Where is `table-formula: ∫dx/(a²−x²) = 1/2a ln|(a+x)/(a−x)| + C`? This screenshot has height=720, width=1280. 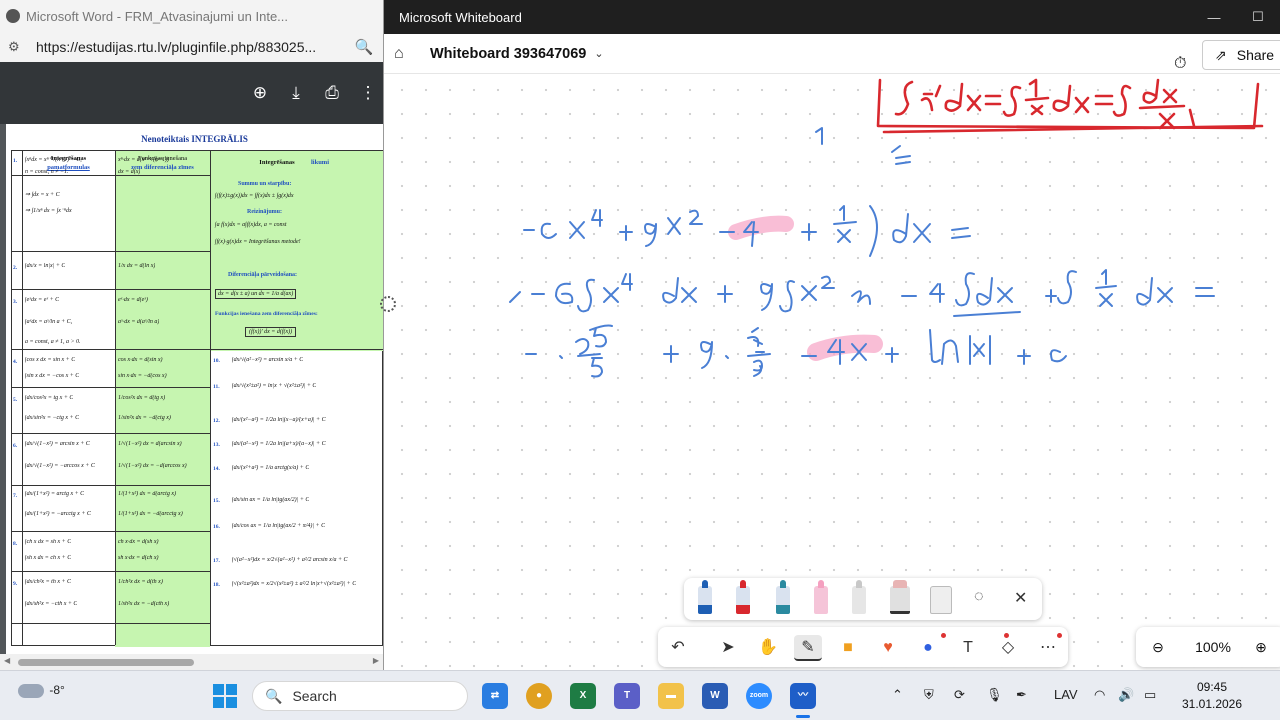 table-formula: ∫dx/(a²−x²) = 1/2a ln|(a+x)/(a−x)| + C is located at coordinates (279, 444).